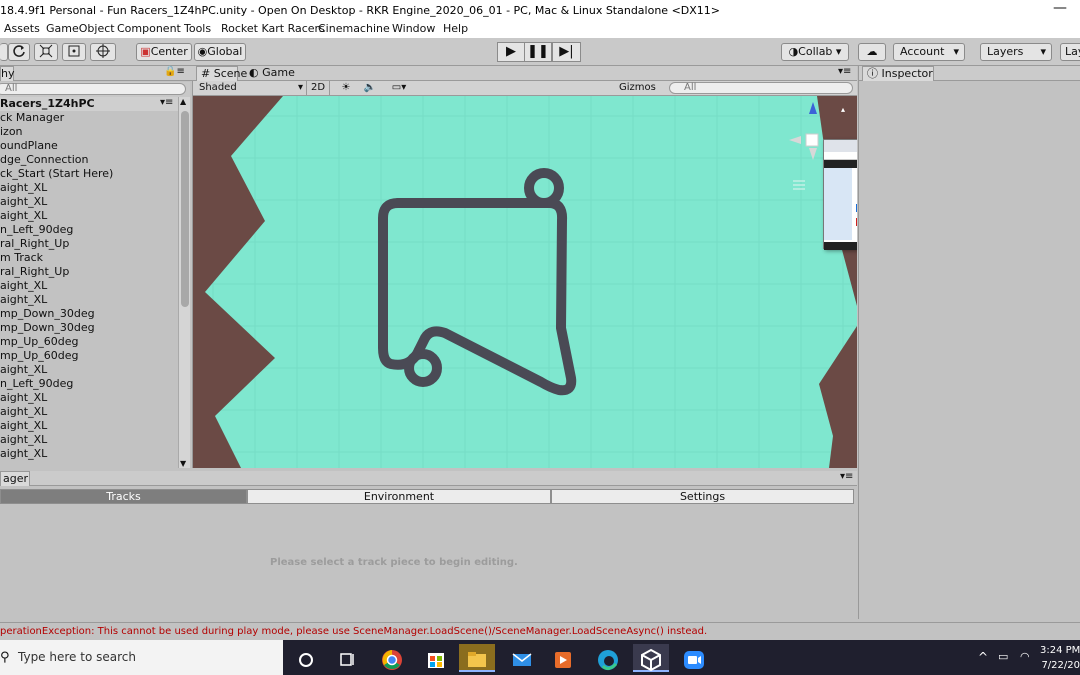 This screenshot has width=1080, height=675. I want to click on scene-icon: #, so click(206, 73).